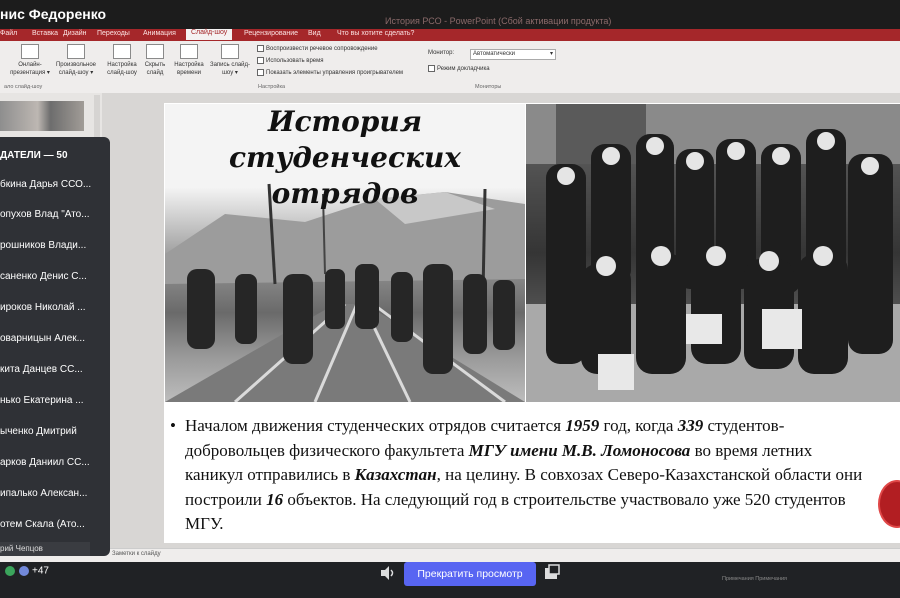  I want to click on participants-header: ДАТЕЛИ — 50, so click(34, 155).